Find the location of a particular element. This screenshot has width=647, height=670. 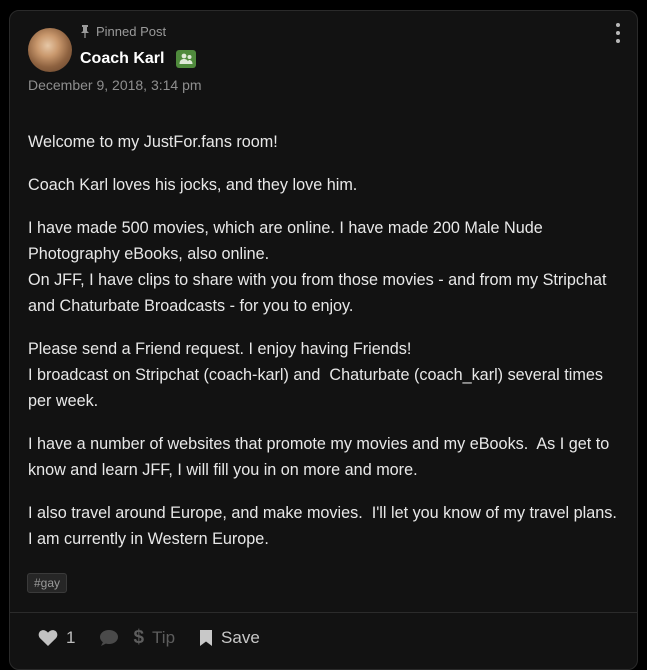

hashtag: #gay is located at coordinates (47, 583).